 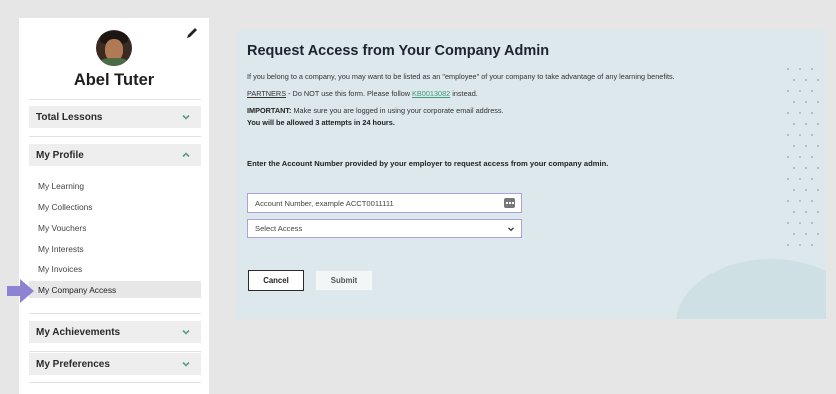 What do you see at coordinates (384, 228) in the screenshot?
I see `select-access-dropdown: Select Access` at bounding box center [384, 228].